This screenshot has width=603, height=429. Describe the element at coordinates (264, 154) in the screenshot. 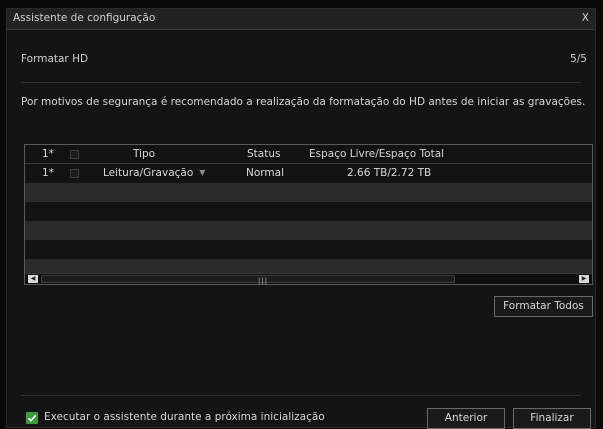

I see `header-status: Status` at that location.